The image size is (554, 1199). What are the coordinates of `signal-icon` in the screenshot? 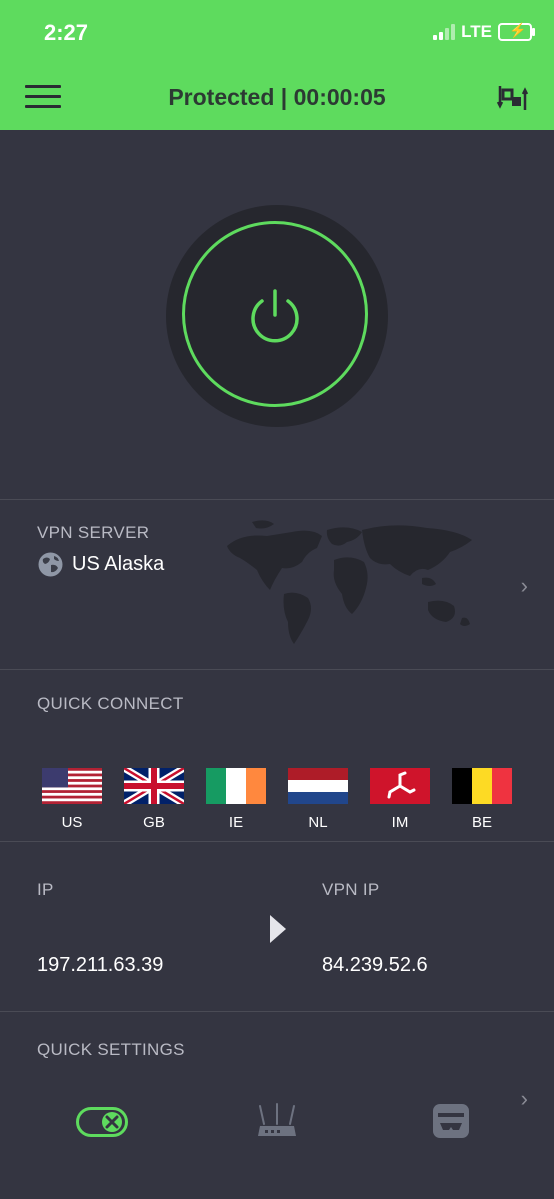 It's located at (444, 32).